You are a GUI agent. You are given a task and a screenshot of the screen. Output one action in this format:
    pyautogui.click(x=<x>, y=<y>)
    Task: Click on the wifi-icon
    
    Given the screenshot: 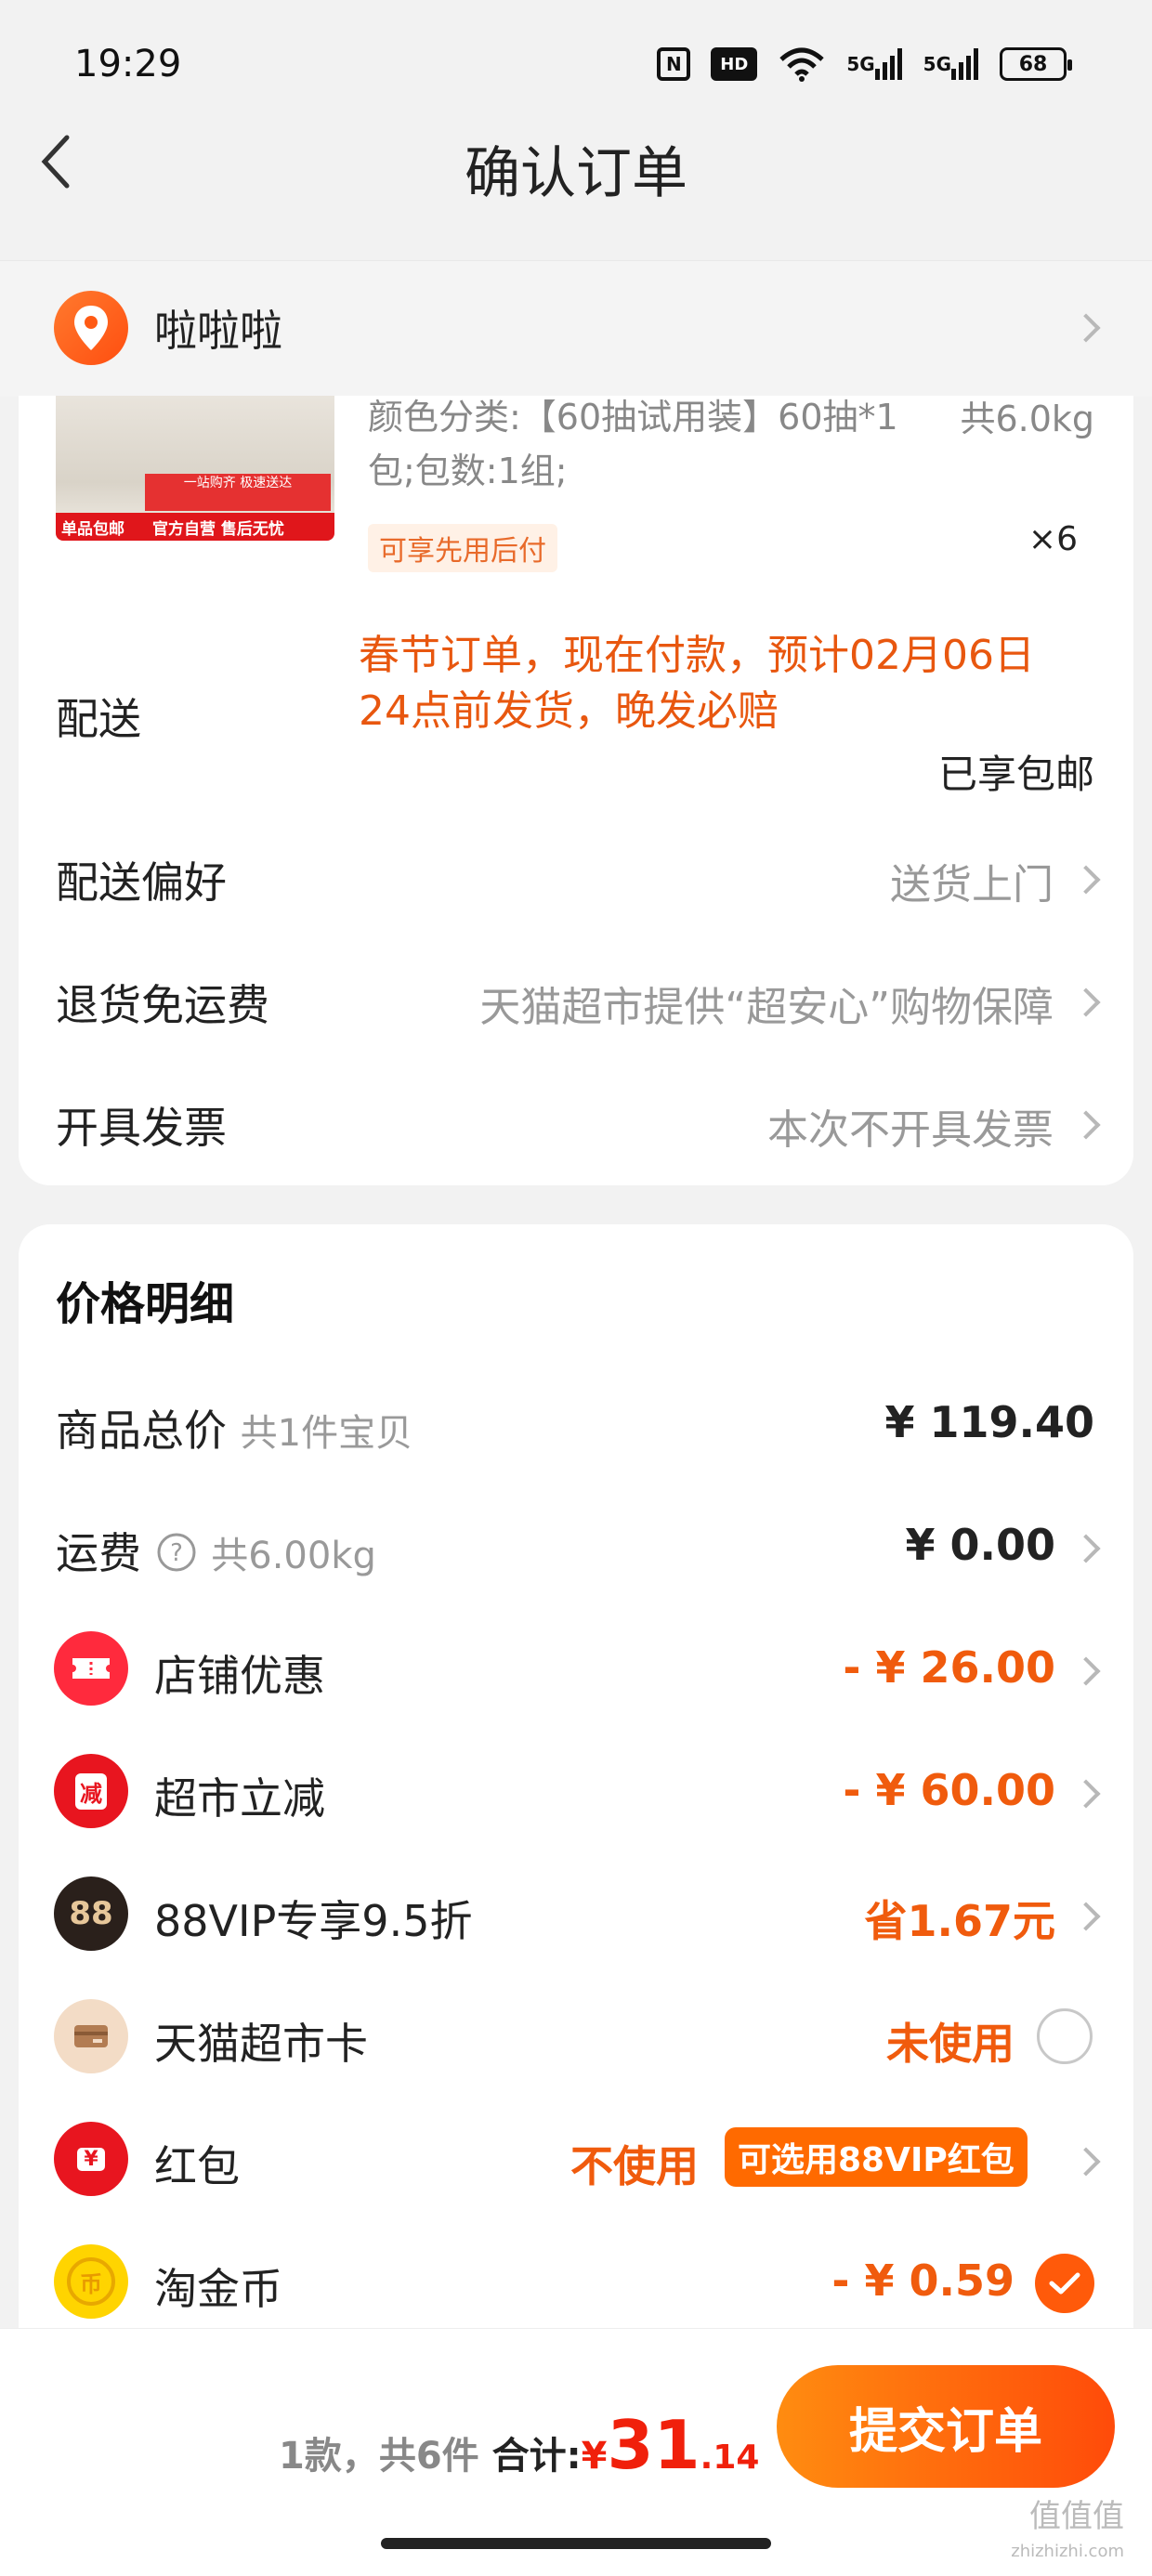 What is the action you would take?
    pyautogui.click(x=802, y=64)
    